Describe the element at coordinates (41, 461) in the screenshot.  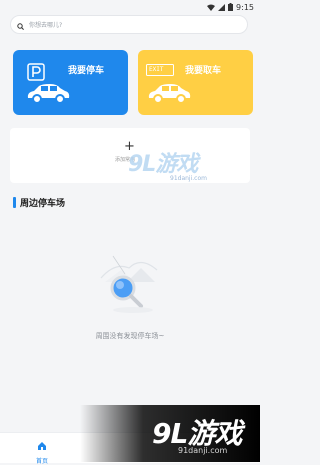
I see `nav-home-label: 首页` at that location.